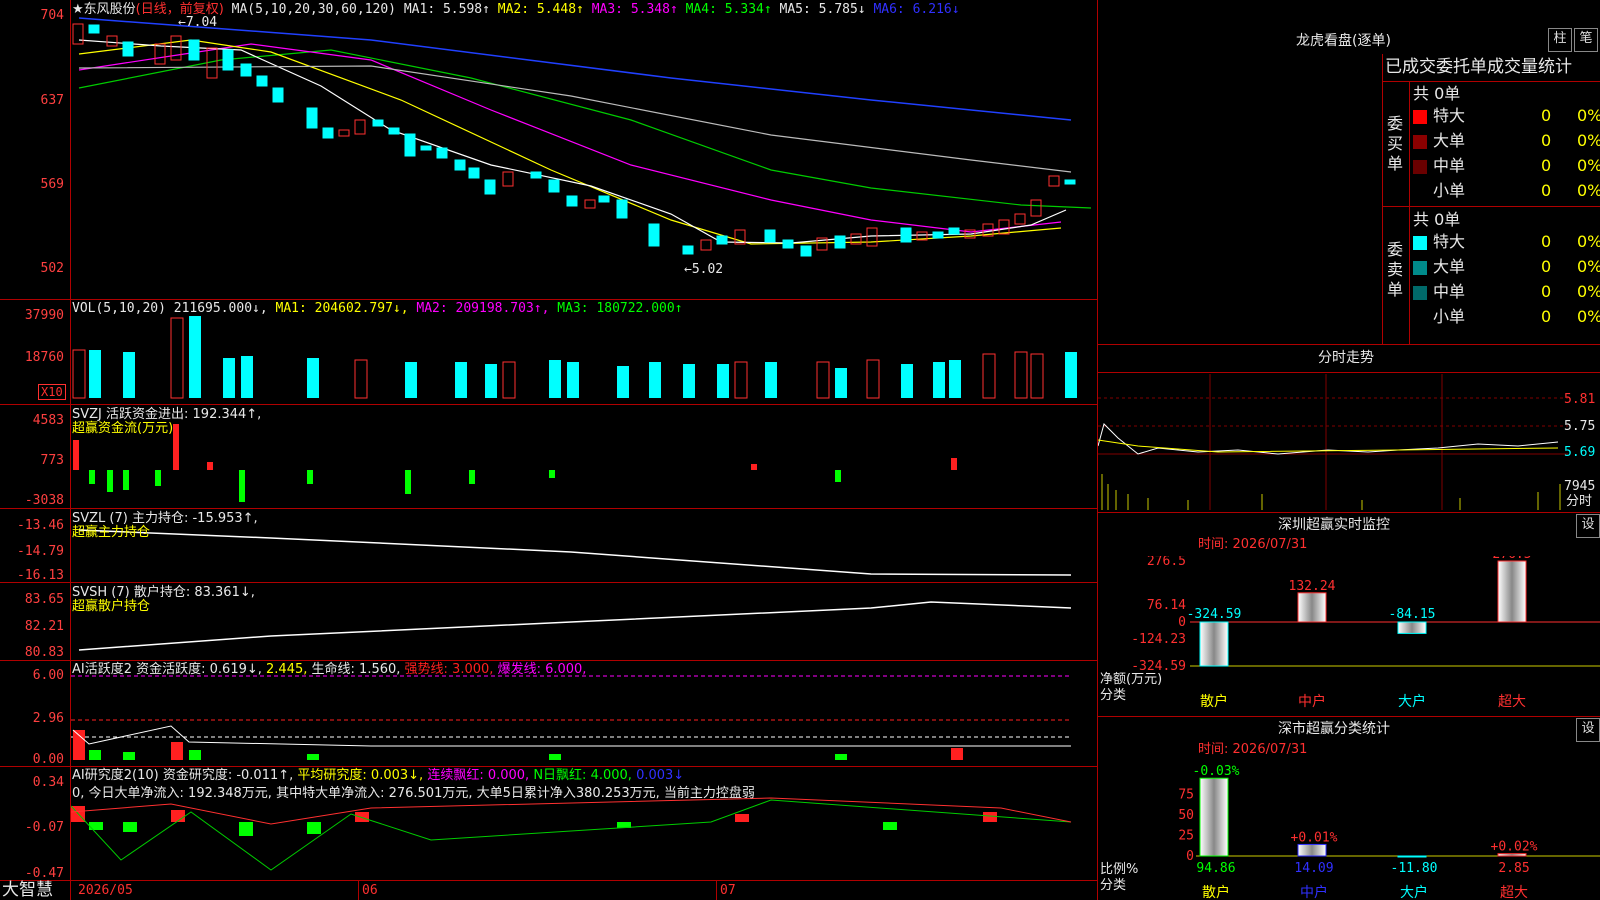 This screenshot has height=900, width=1600. What do you see at coordinates (1506, 317) in the screenshot?
I see `sell-row: 小单 0 0%` at bounding box center [1506, 317].